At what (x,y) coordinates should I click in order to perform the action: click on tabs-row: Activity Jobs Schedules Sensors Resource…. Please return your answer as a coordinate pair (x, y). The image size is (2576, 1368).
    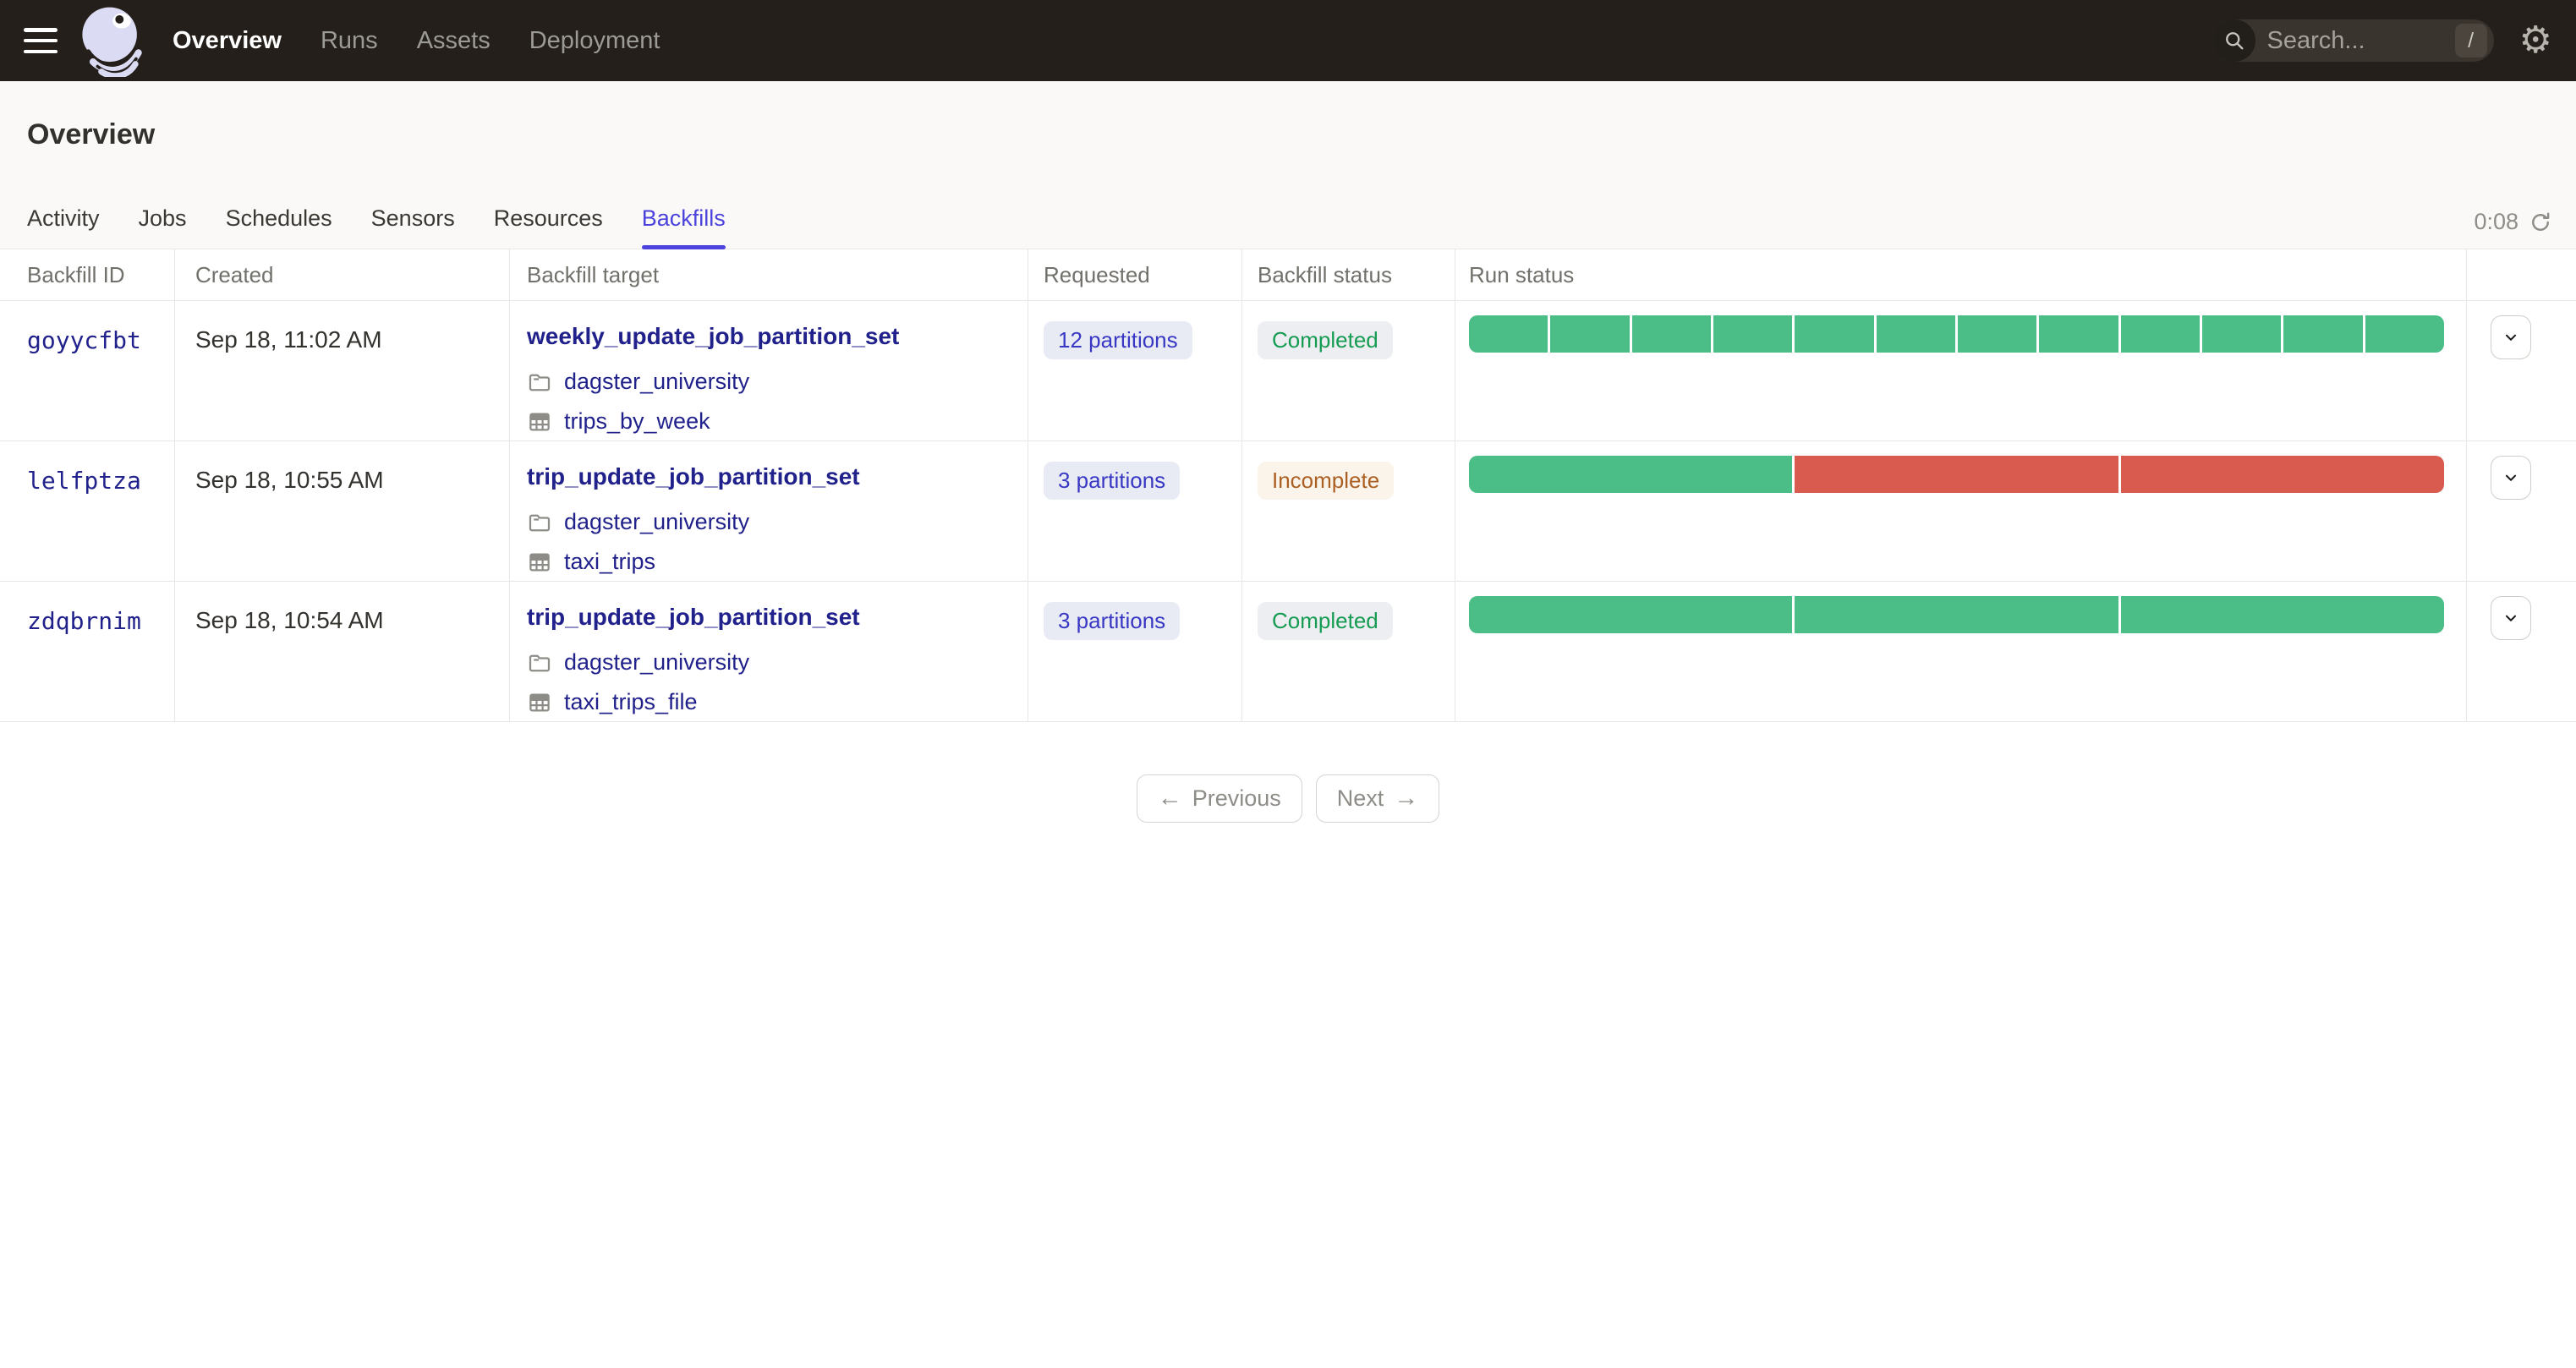
    Looking at the image, I should click on (1288, 227).